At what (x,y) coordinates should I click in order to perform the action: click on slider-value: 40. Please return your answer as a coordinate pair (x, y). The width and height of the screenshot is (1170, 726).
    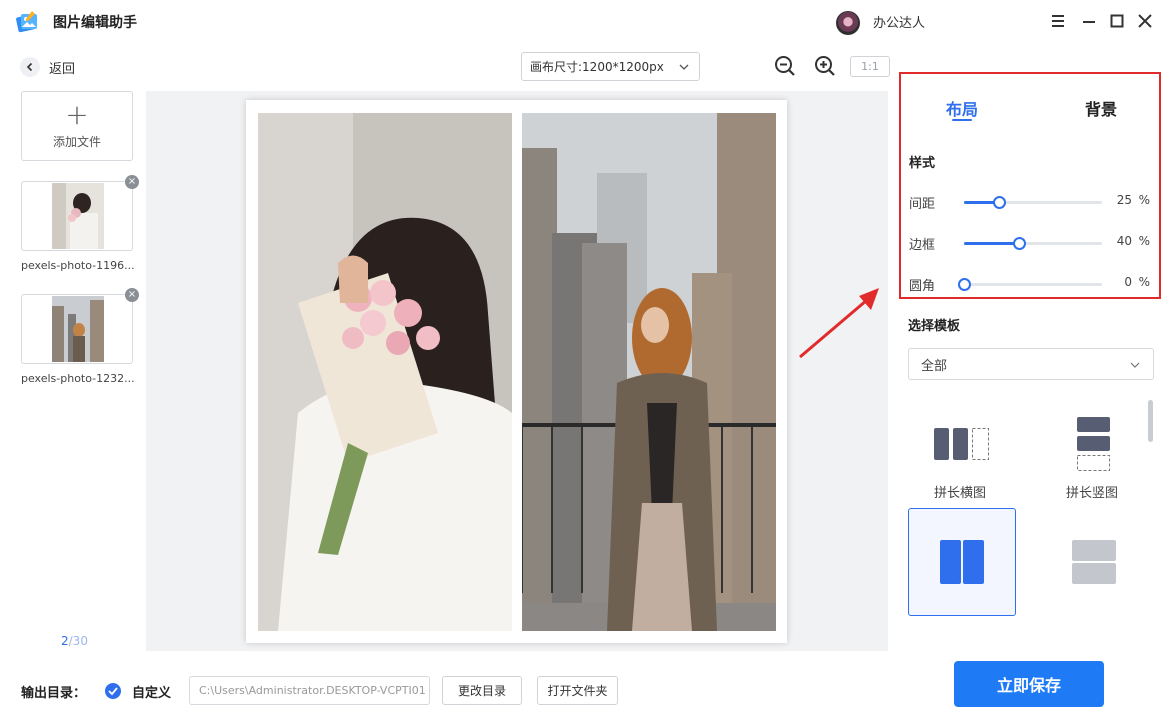
    Looking at the image, I should click on (1124, 241).